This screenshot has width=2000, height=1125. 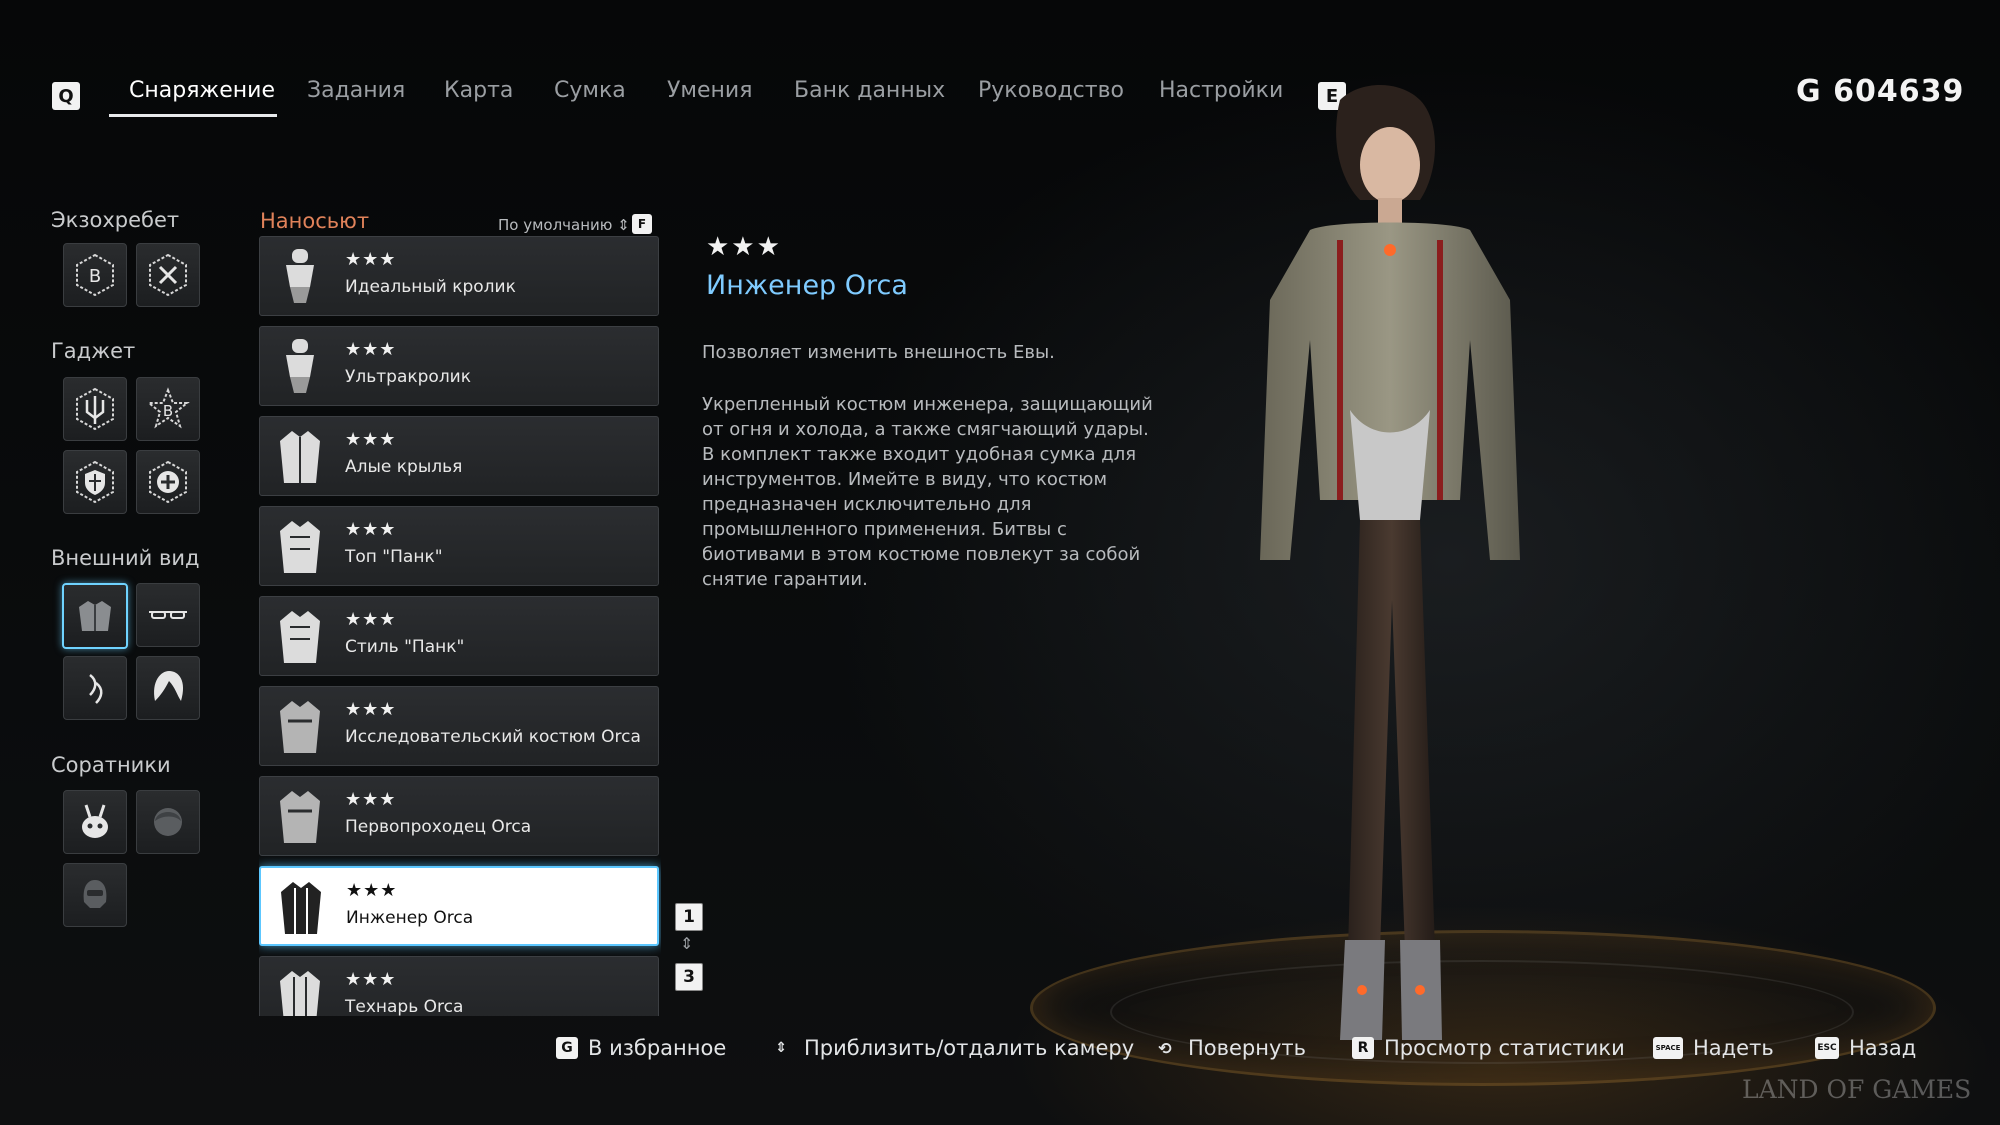 What do you see at coordinates (1391, 735) in the screenshot?
I see `legs` at bounding box center [1391, 735].